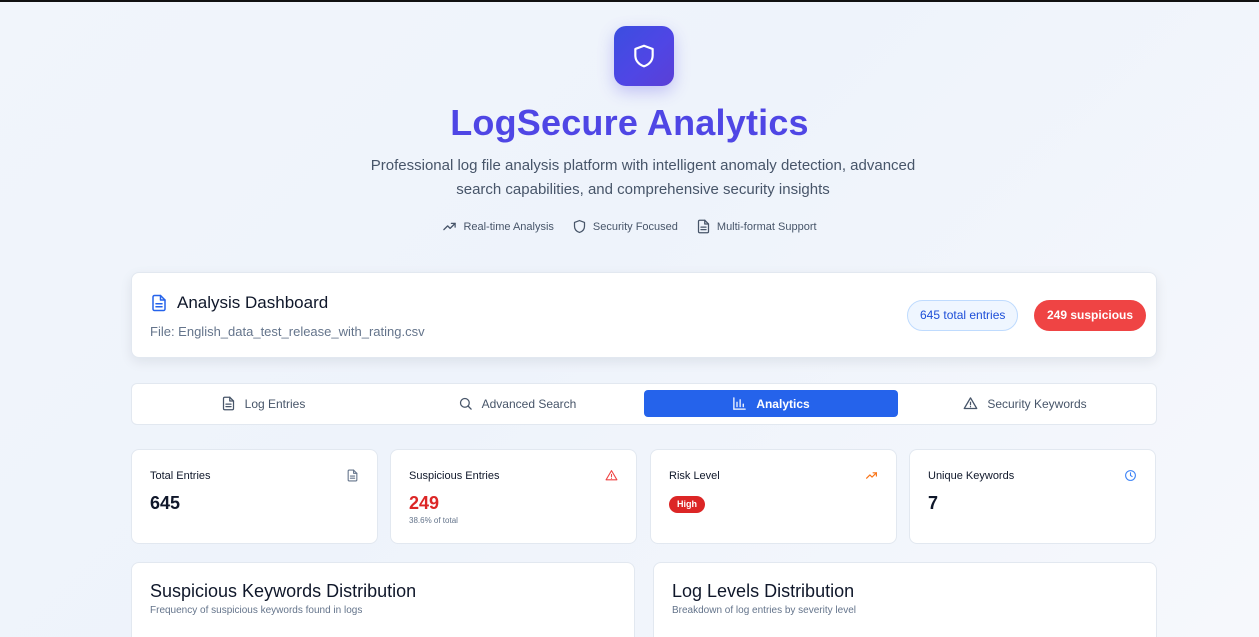 The image size is (1259, 637). I want to click on stat-card-total-entries: Total Entries 645, so click(254, 496).